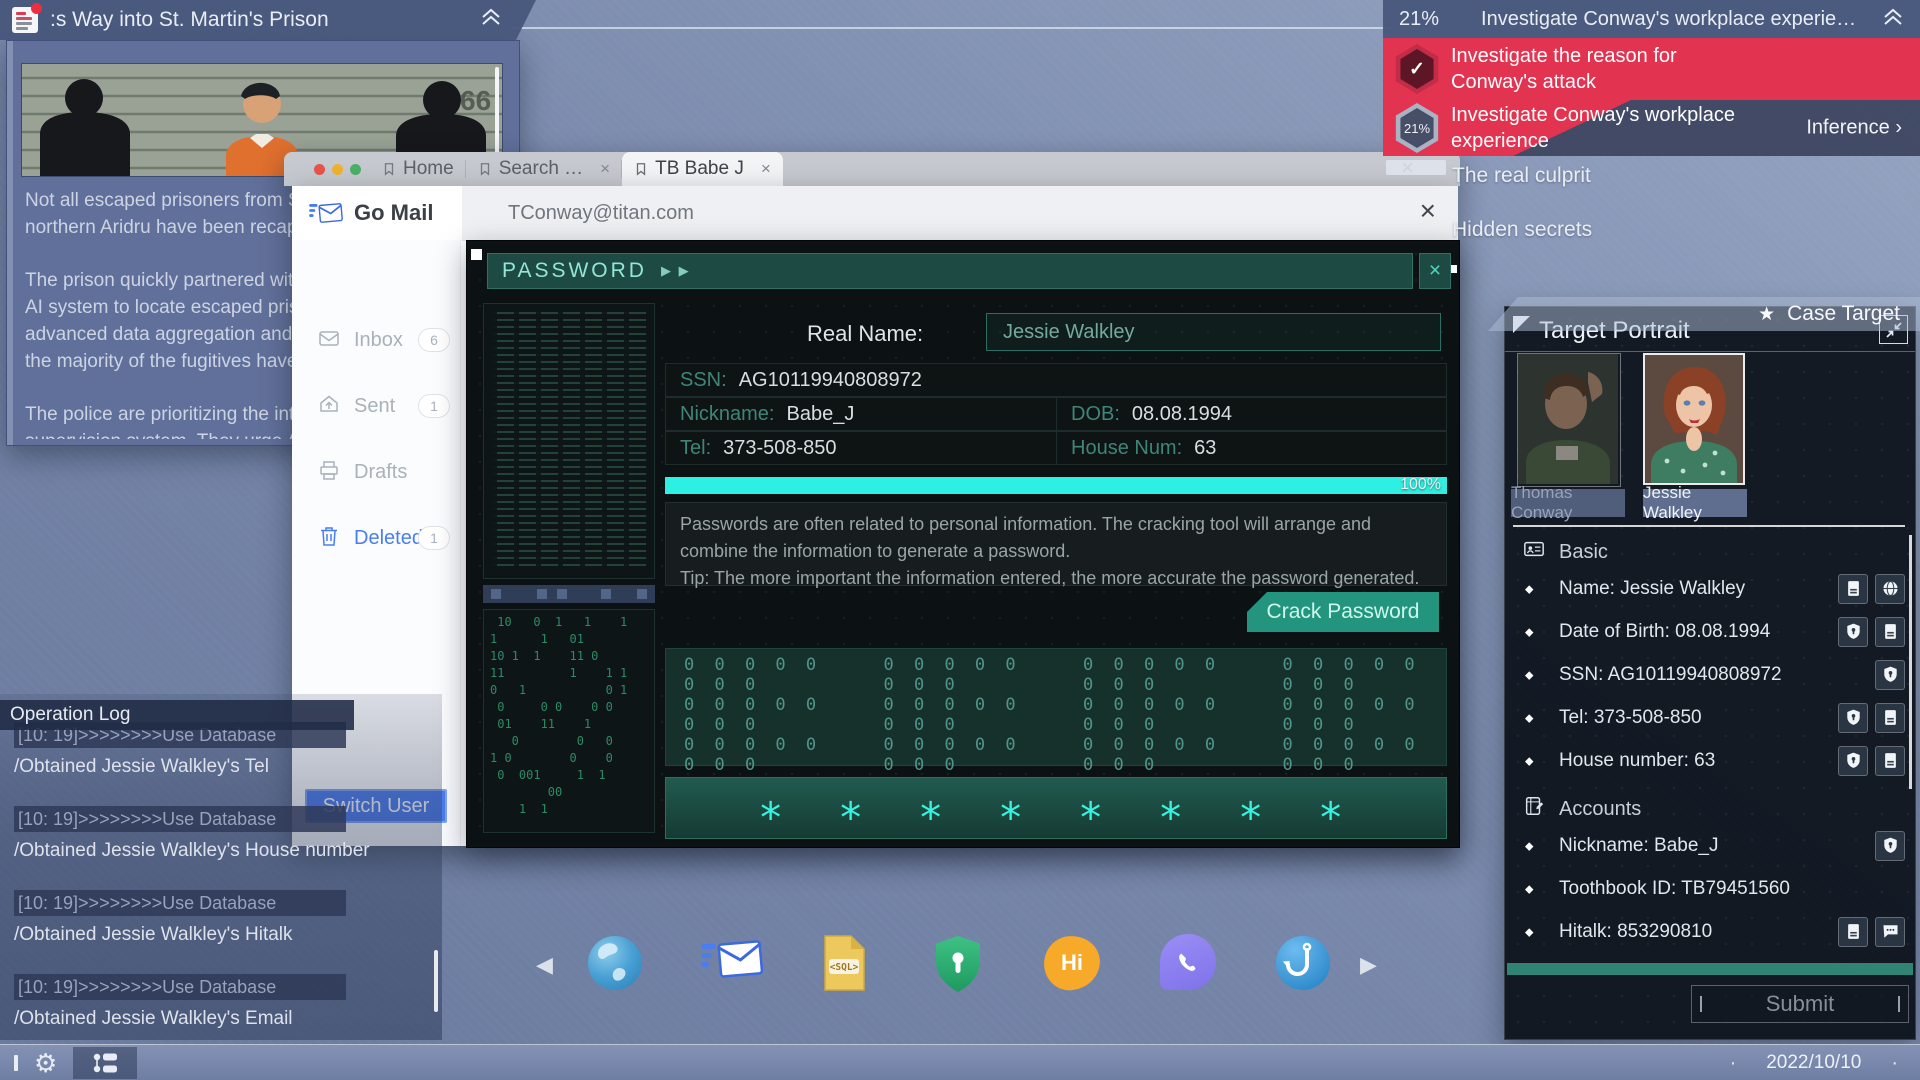  What do you see at coordinates (1368, 965) in the screenshot?
I see `dock-next-arrow-icon: ▶` at bounding box center [1368, 965].